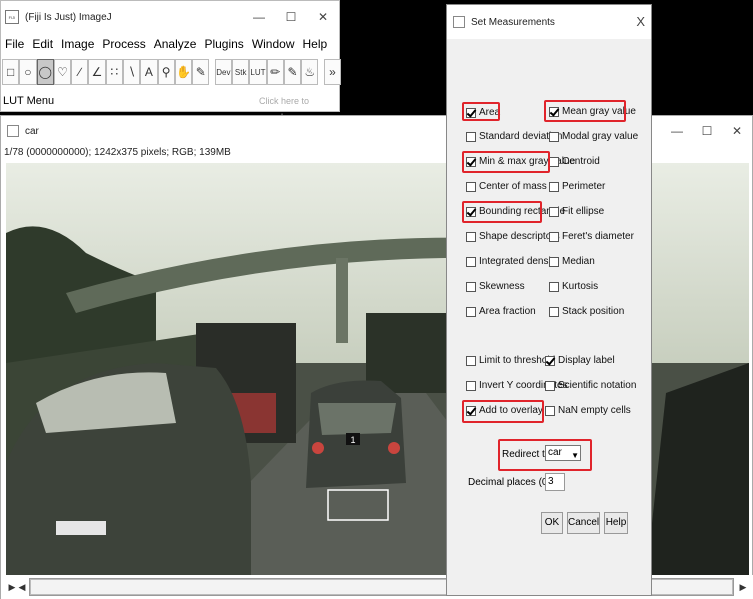  What do you see at coordinates (22, 587) in the screenshot?
I see `scroll-left-icon: ◀` at bounding box center [22, 587].